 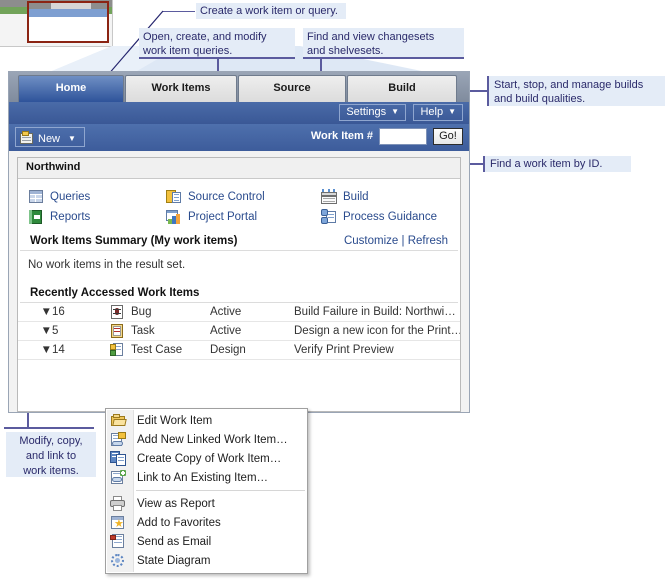 I want to click on tab-home-label: Home, so click(x=71, y=88).